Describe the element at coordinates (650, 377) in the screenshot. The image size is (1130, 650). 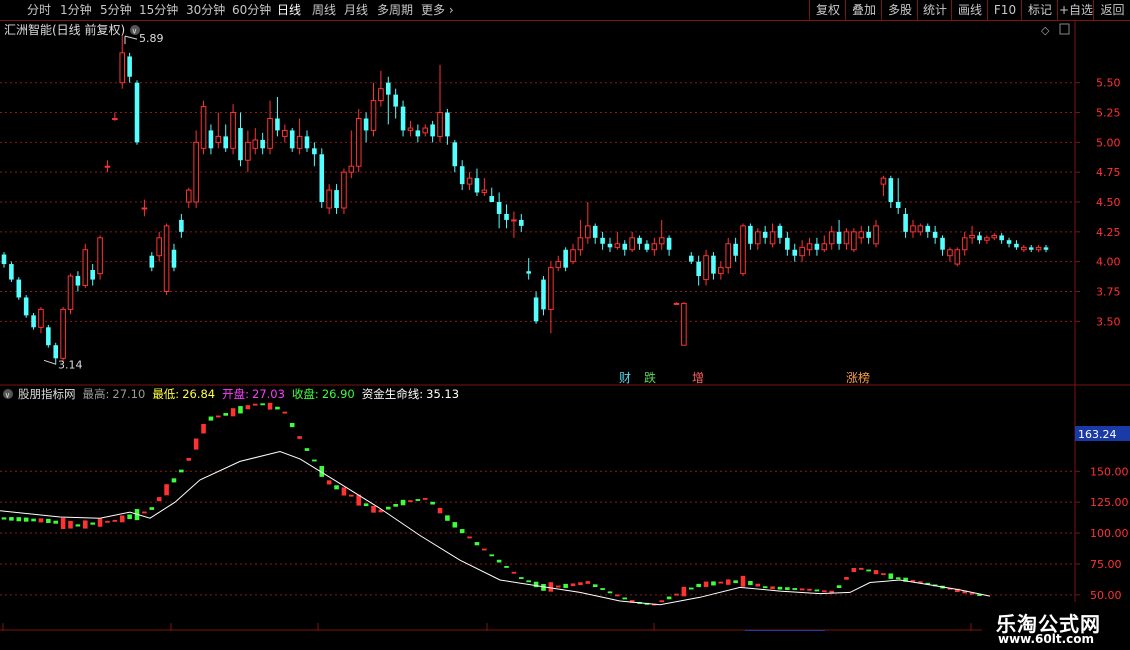
I see `event-tag-drop: 跌` at that location.